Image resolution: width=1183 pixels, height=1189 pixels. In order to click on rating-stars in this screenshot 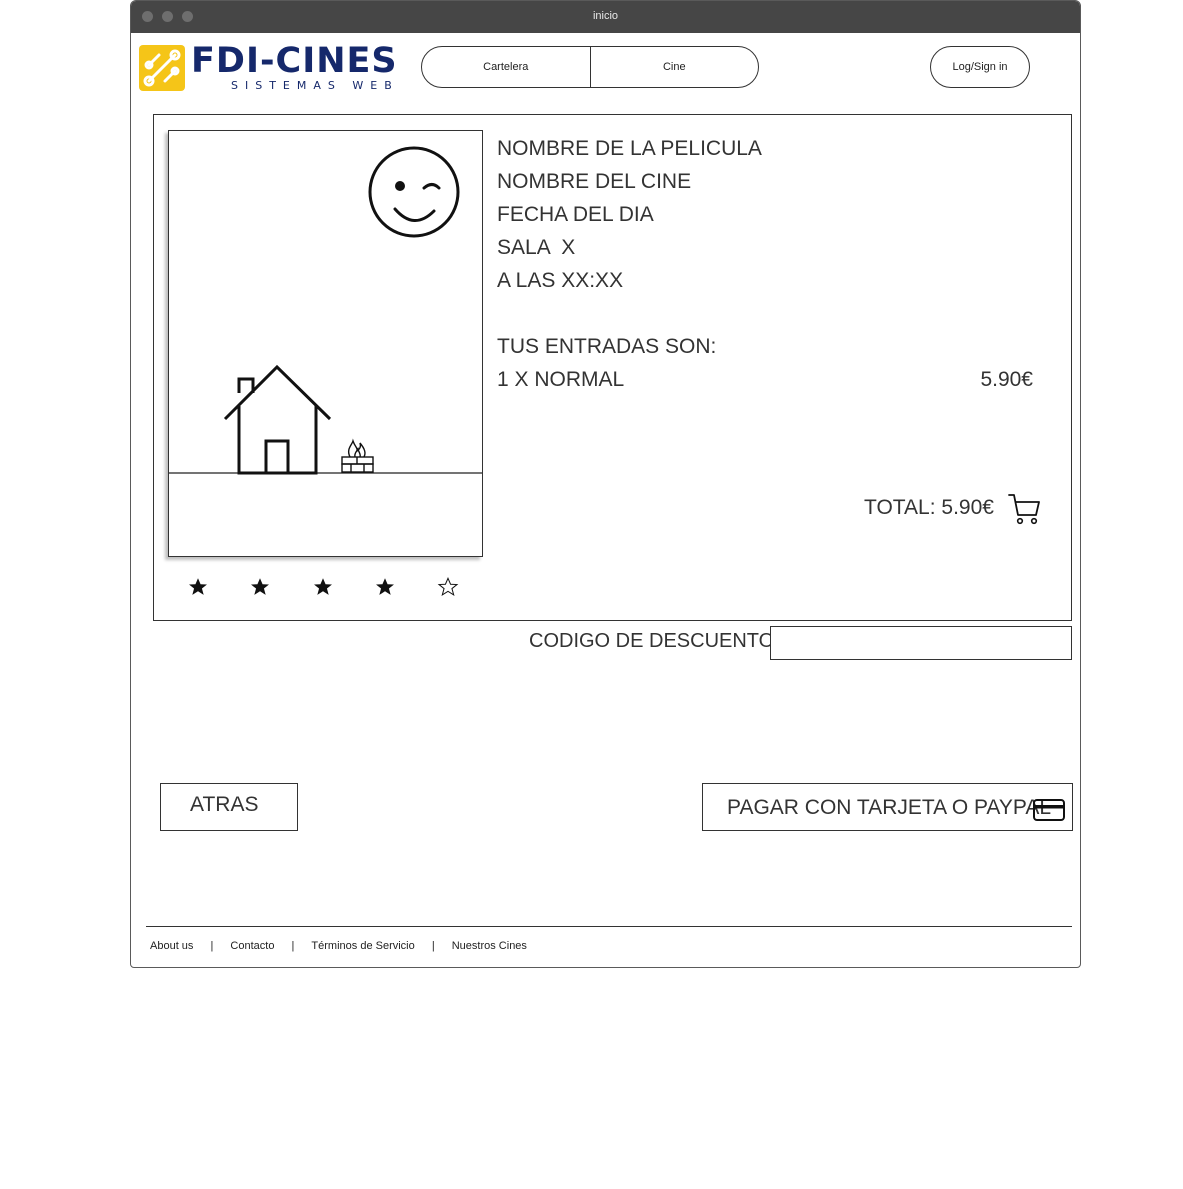, I will do `click(332, 588)`.